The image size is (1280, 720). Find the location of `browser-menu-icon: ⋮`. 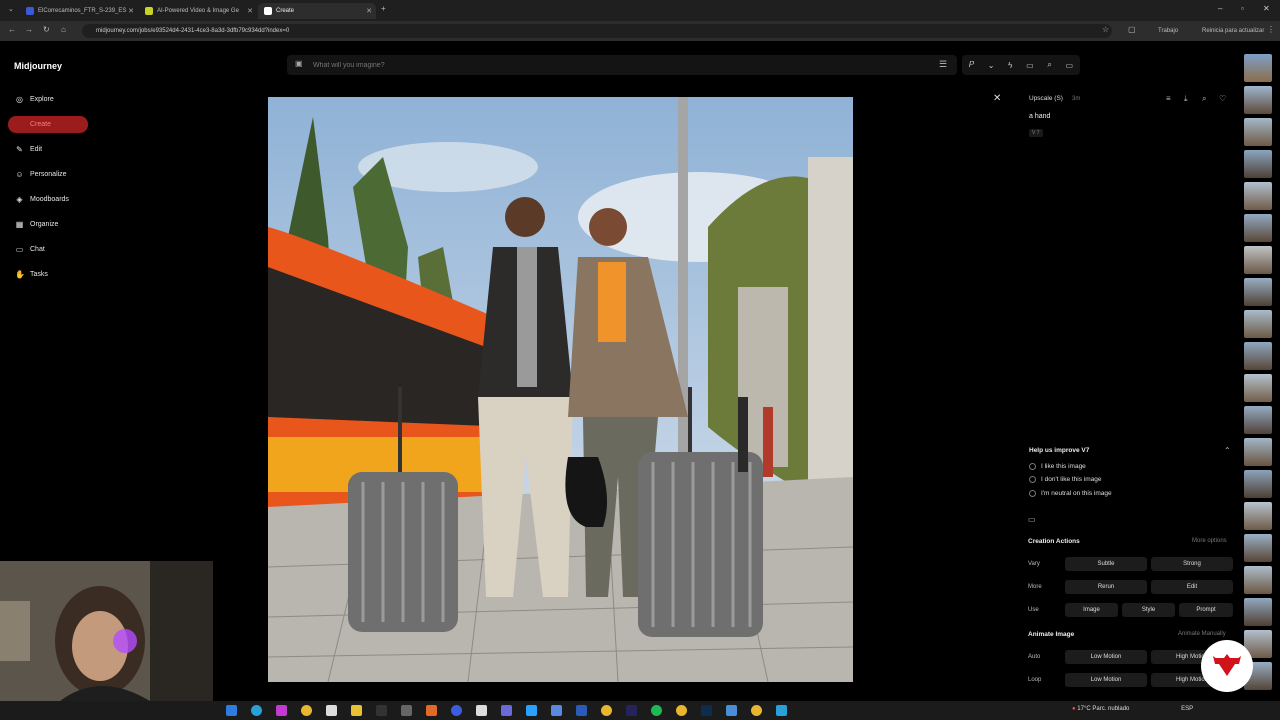

browser-menu-icon: ⋮ is located at coordinates (1271, 29).